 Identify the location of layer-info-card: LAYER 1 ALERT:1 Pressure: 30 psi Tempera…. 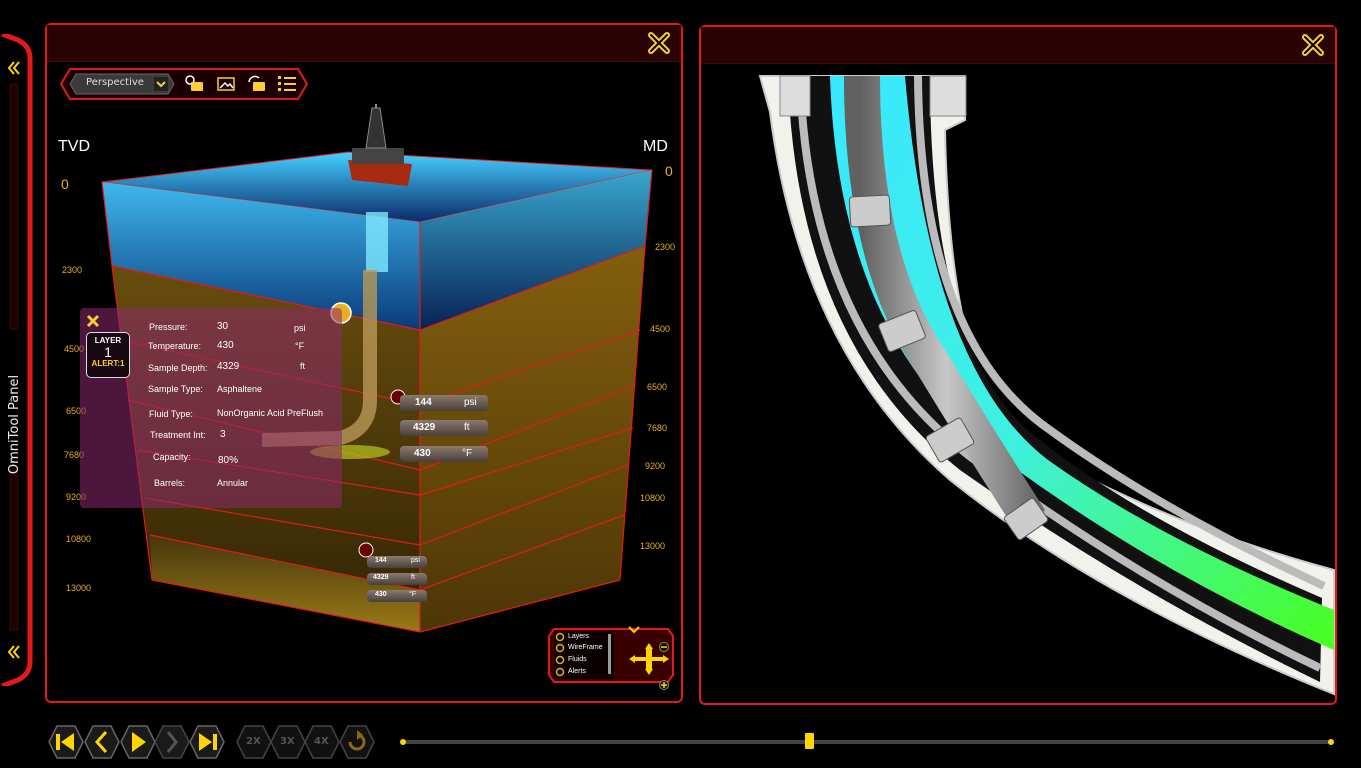
(211, 408).